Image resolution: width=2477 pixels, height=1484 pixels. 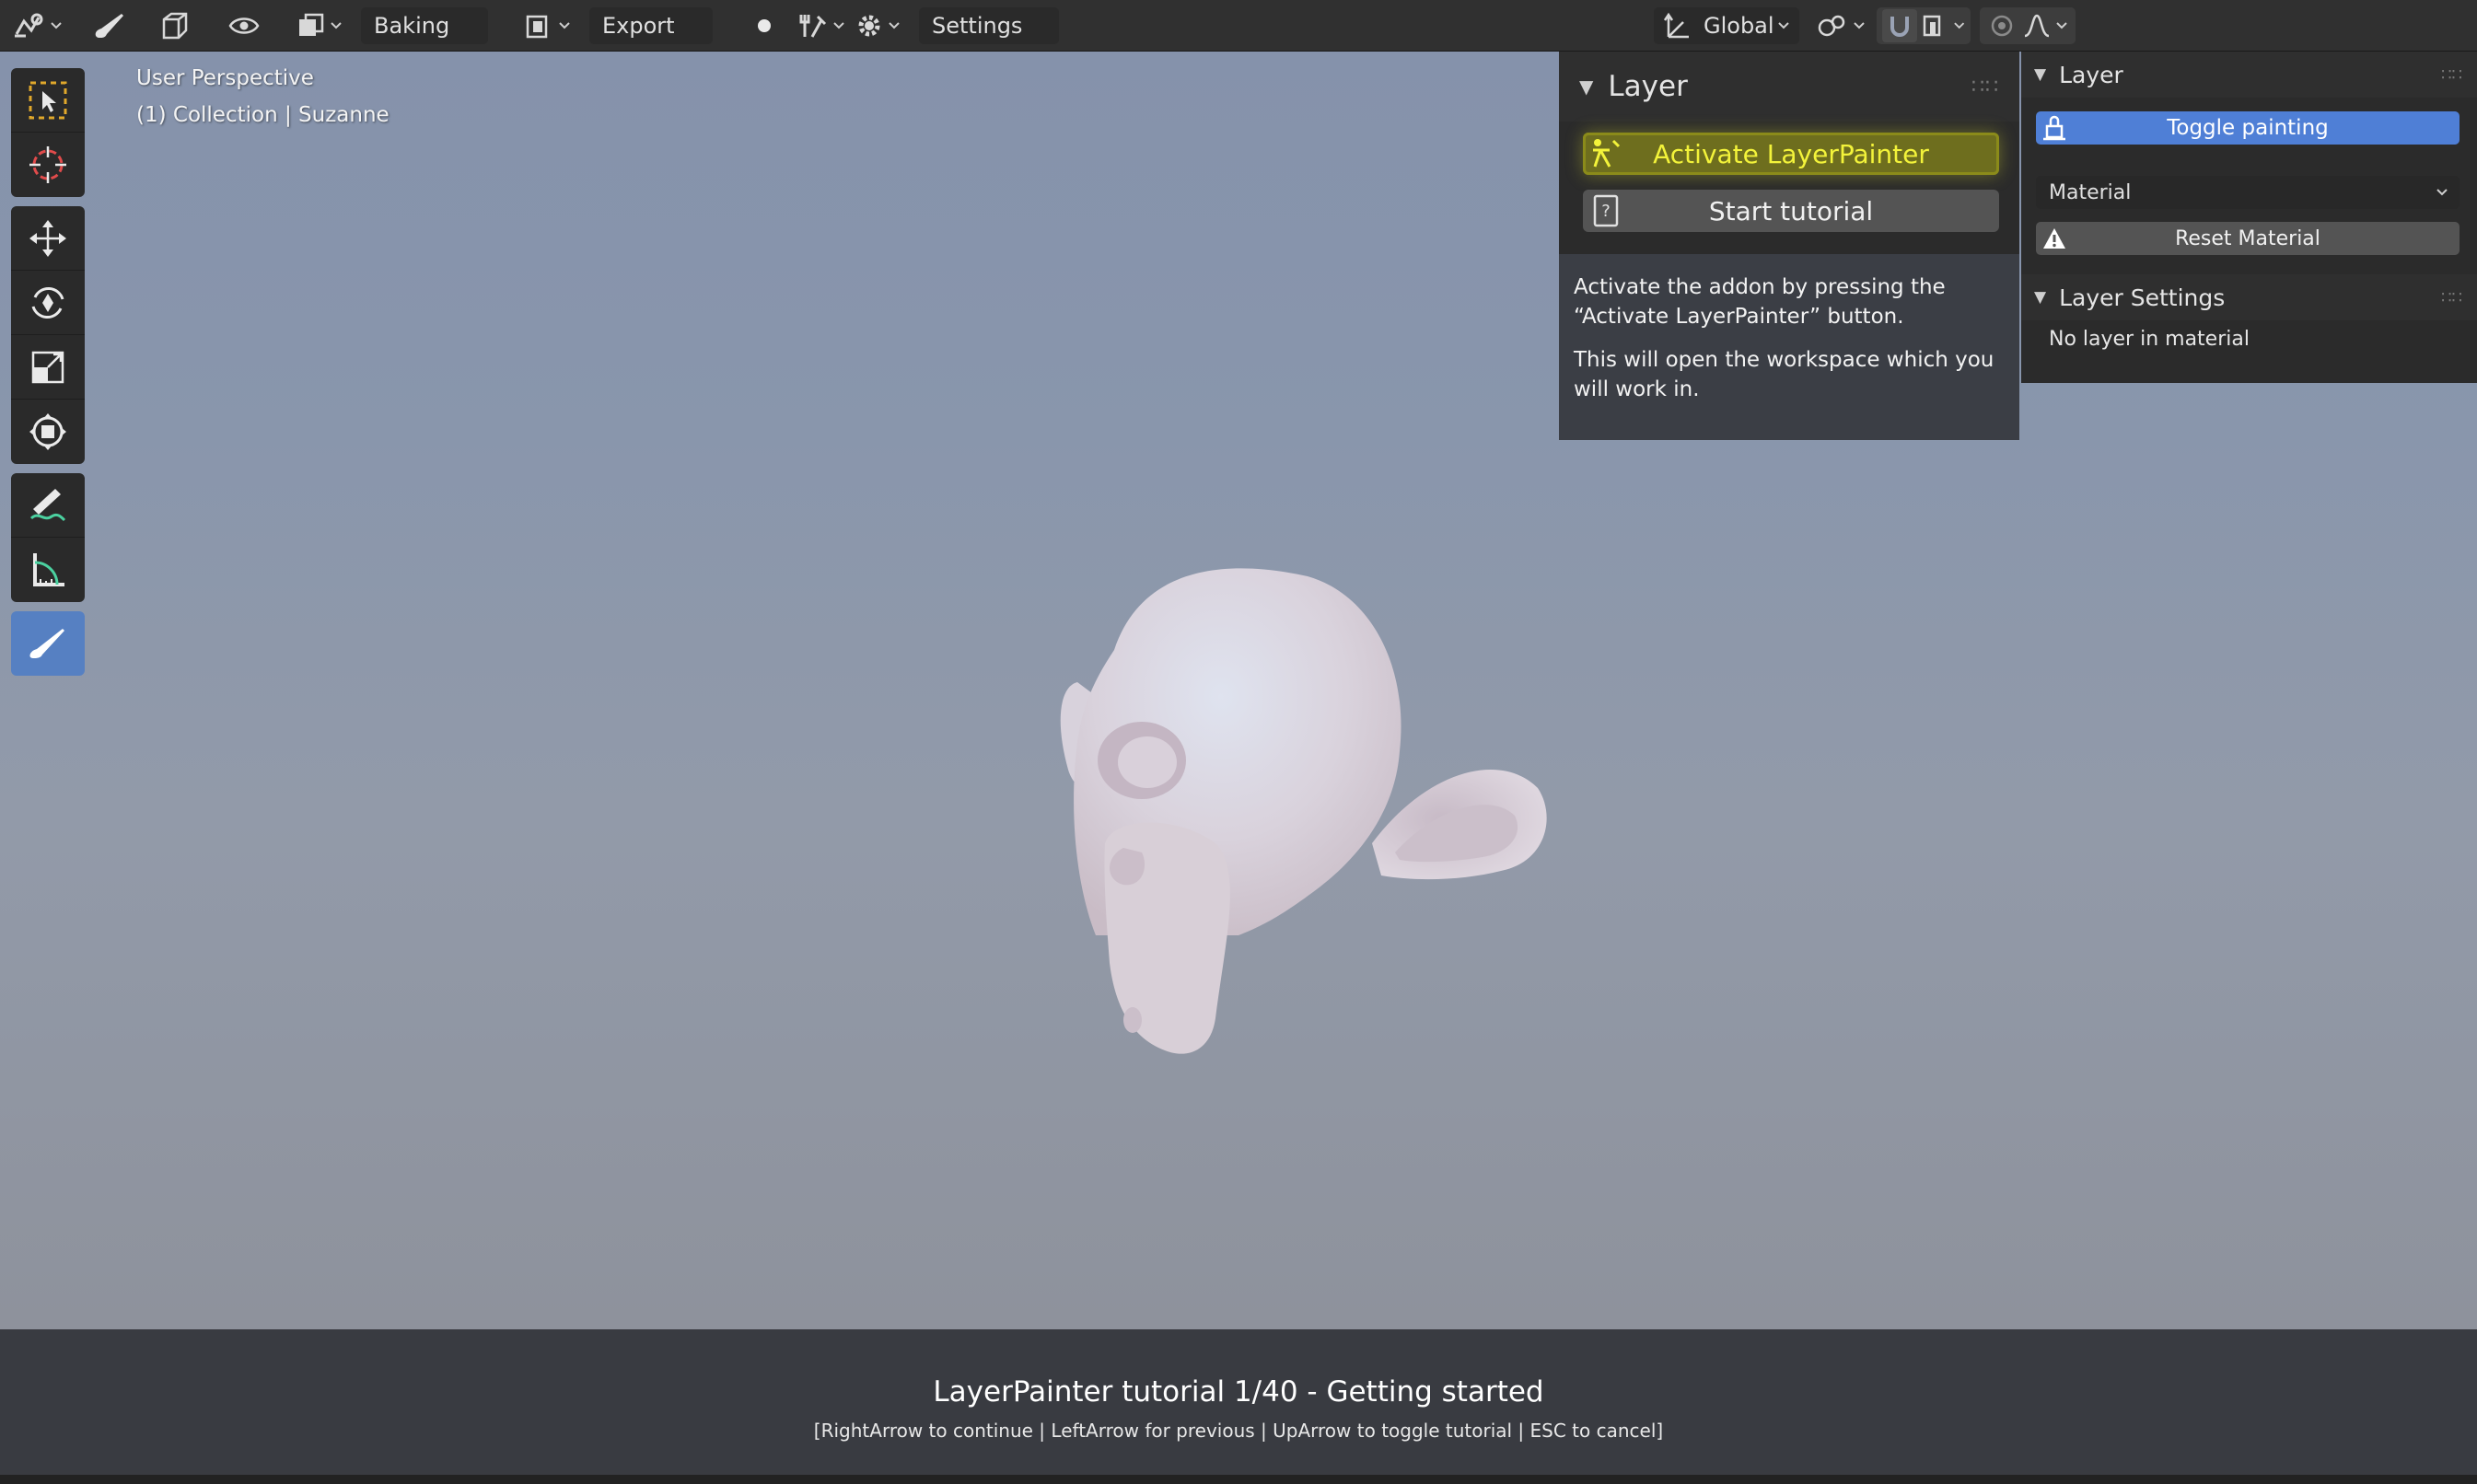 What do you see at coordinates (1676, 25) in the screenshot?
I see `orientation-icon` at bounding box center [1676, 25].